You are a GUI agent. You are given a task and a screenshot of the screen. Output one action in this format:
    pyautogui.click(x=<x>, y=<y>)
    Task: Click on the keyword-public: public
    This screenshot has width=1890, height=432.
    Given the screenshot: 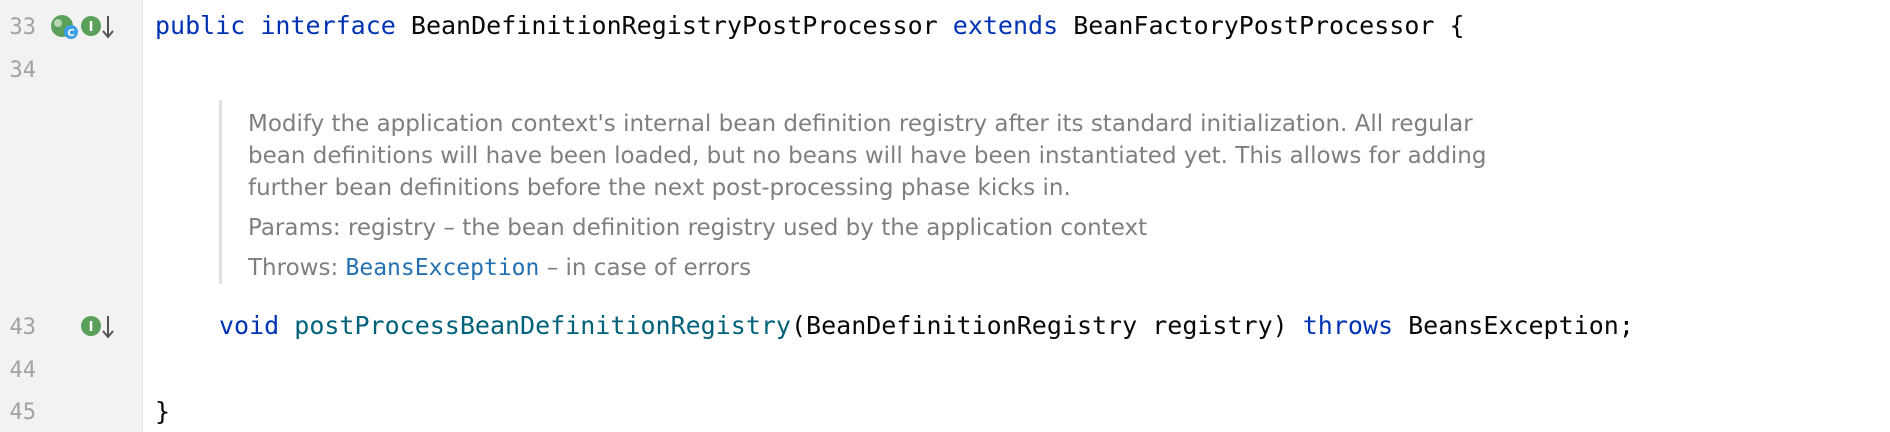 What is the action you would take?
    pyautogui.click(x=200, y=25)
    